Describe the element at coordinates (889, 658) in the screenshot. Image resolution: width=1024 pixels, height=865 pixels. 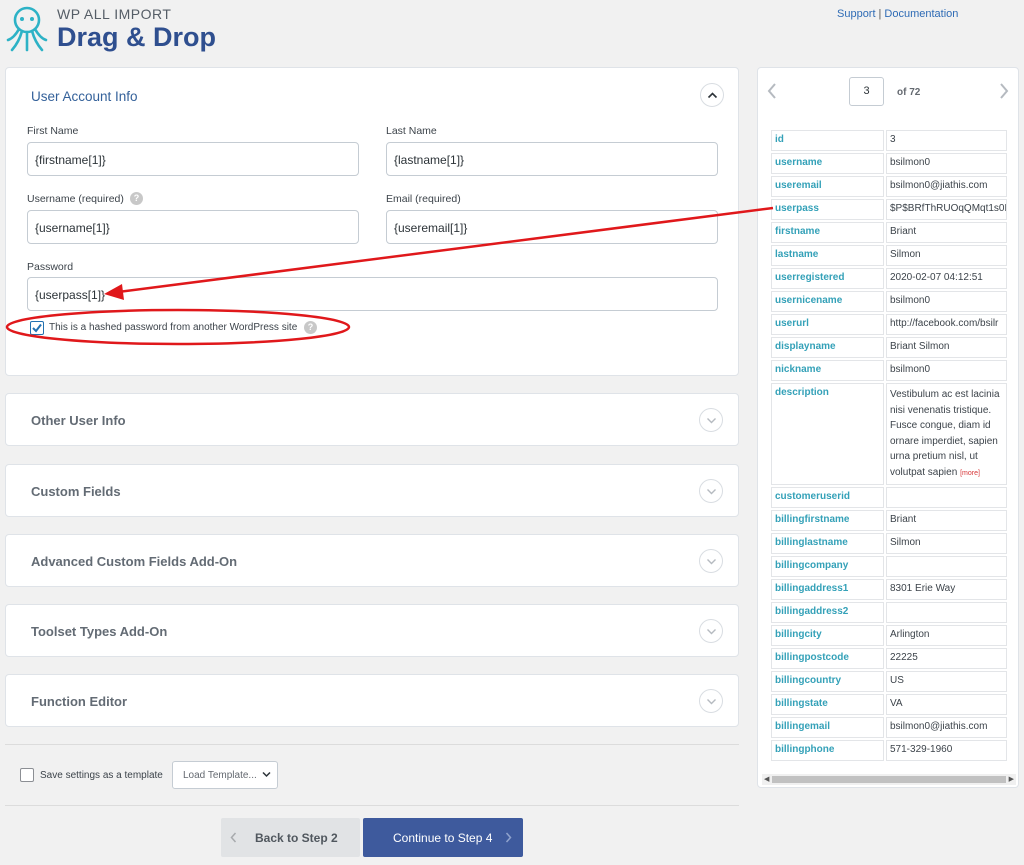
I see `record-row: billingpostcode 22225` at that location.